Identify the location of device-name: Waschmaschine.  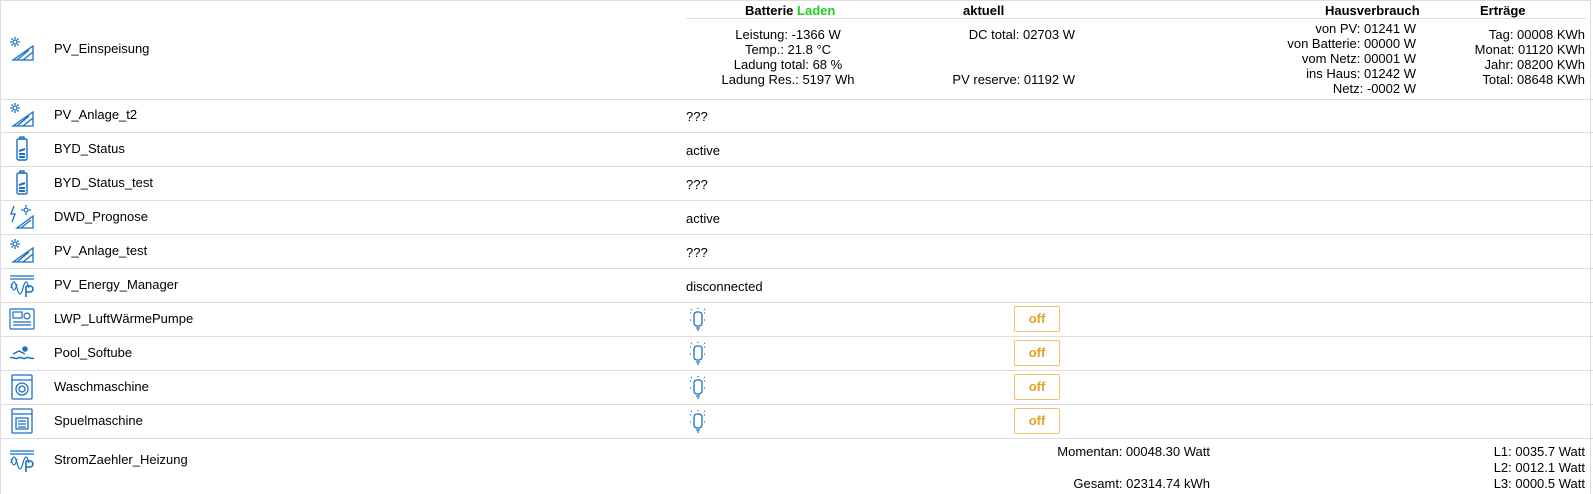
(101, 386).